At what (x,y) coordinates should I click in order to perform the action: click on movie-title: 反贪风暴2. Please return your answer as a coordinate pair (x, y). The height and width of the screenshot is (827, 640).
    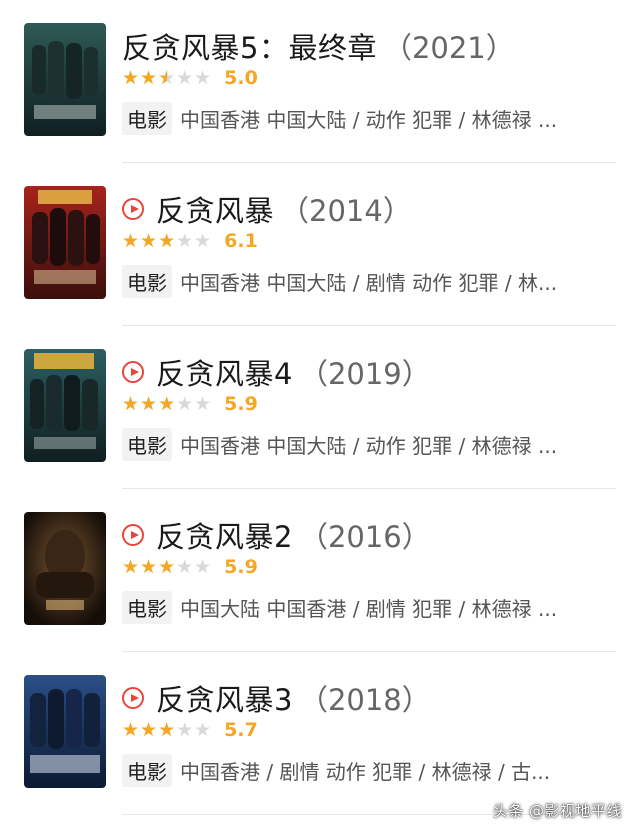
    Looking at the image, I should click on (224, 535).